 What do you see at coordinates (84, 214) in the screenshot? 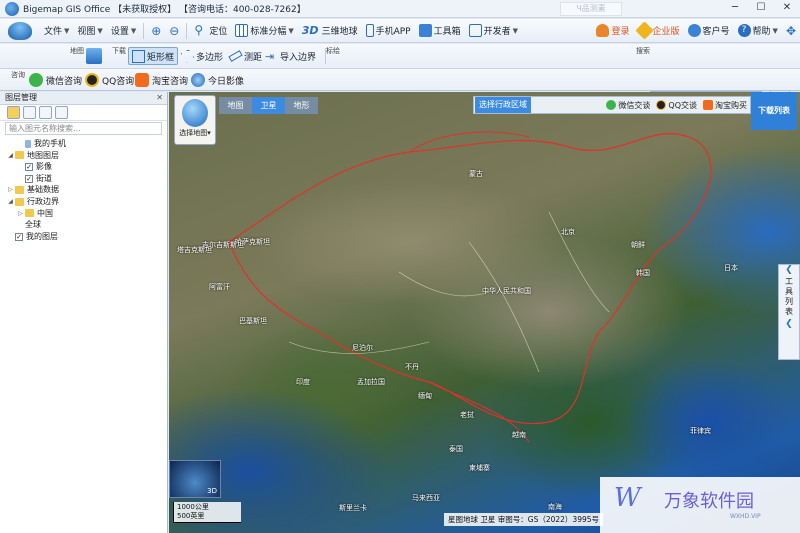
I see `tree-node: ▷ 中国` at bounding box center [84, 214].